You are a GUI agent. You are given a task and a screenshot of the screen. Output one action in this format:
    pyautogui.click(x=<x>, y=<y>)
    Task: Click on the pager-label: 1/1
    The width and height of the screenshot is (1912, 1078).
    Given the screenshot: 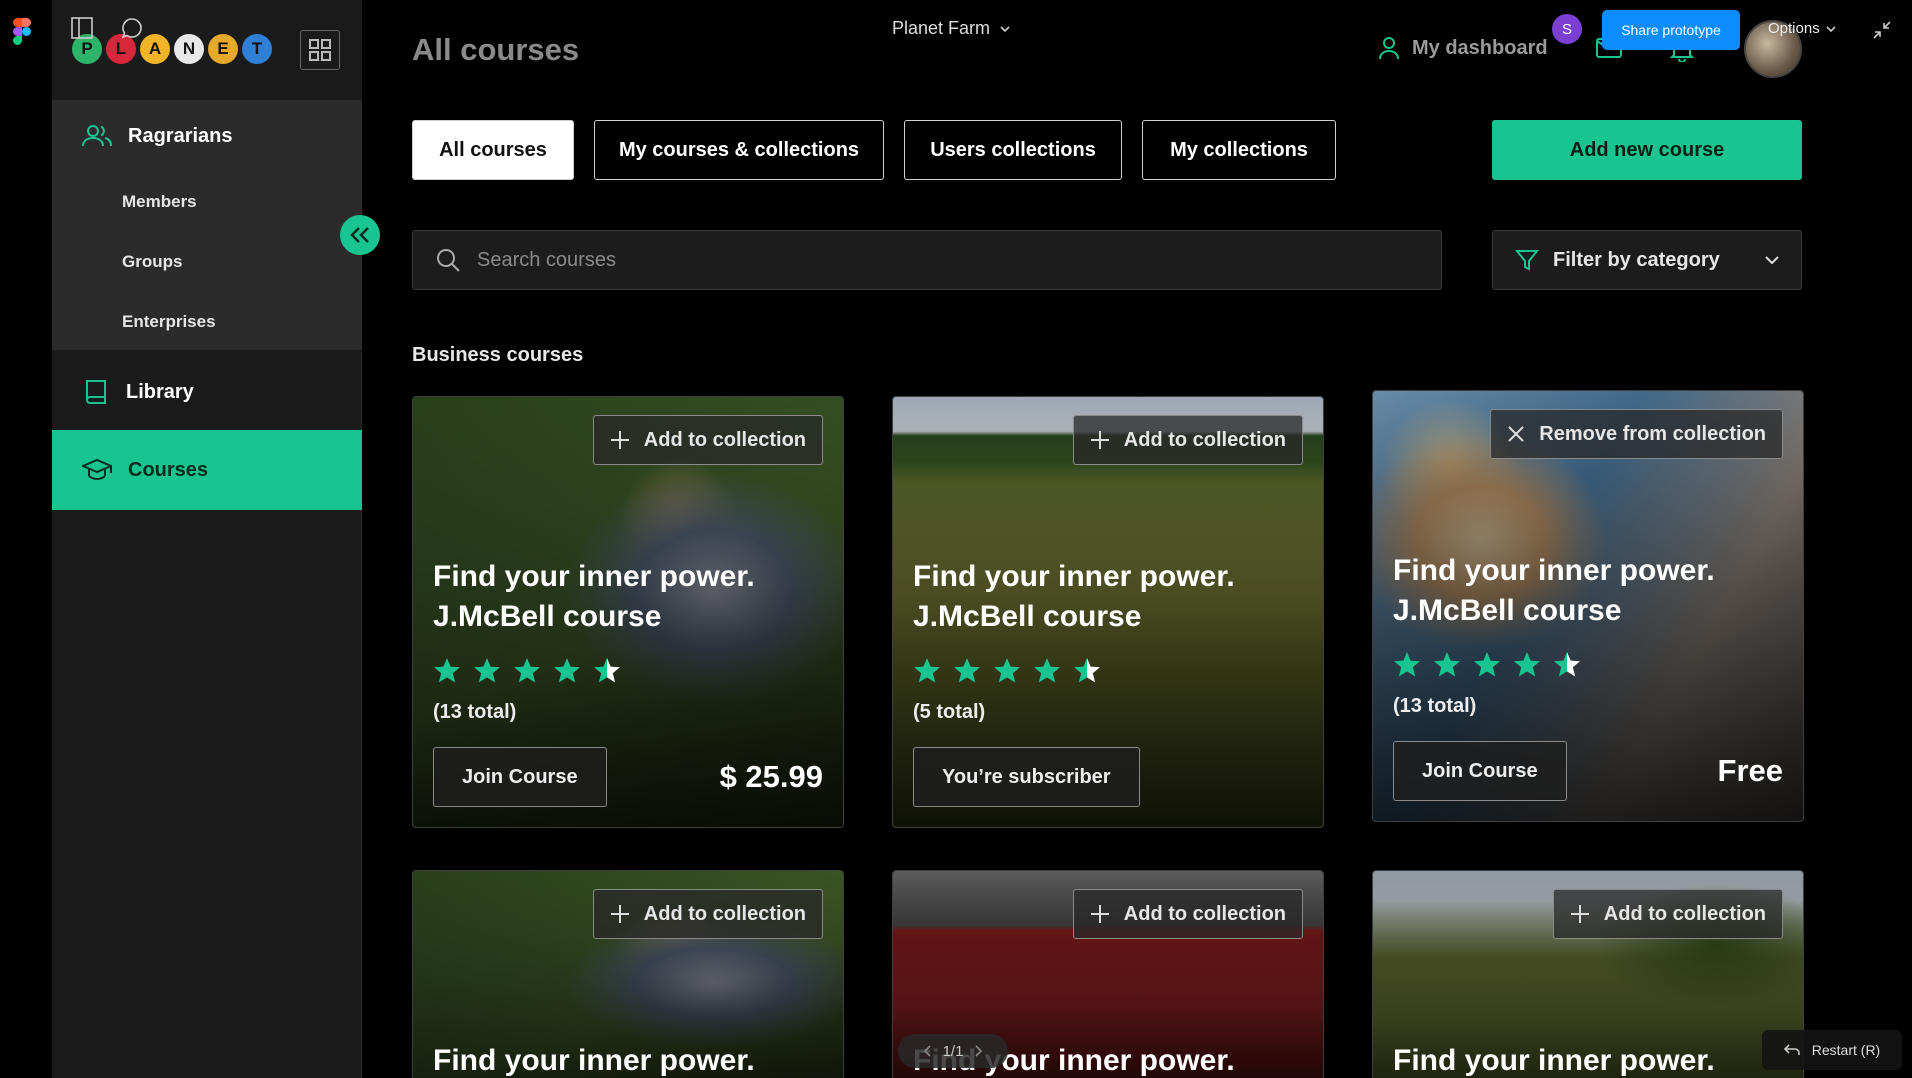 What is the action you would take?
    pyautogui.click(x=953, y=1051)
    